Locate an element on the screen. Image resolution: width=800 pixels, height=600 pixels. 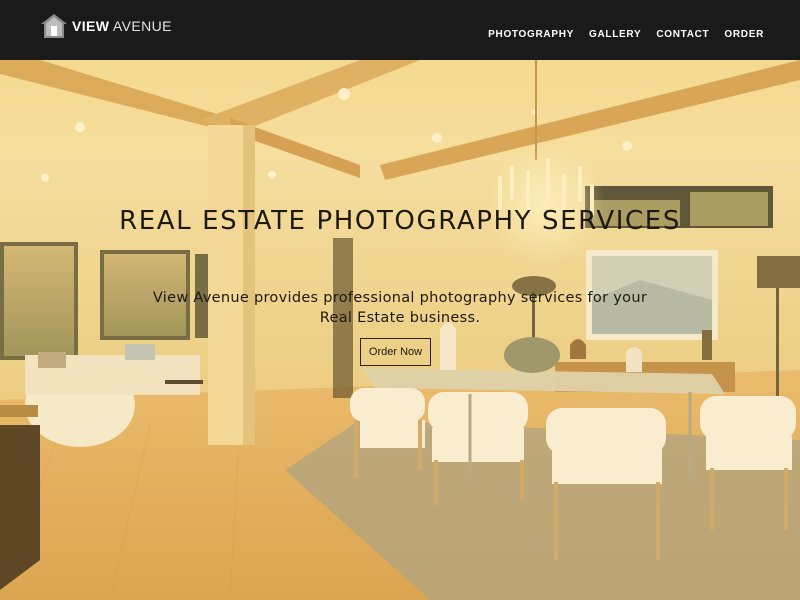
nav-link-photography: PHOTOGRAPHY is located at coordinates (531, 34).